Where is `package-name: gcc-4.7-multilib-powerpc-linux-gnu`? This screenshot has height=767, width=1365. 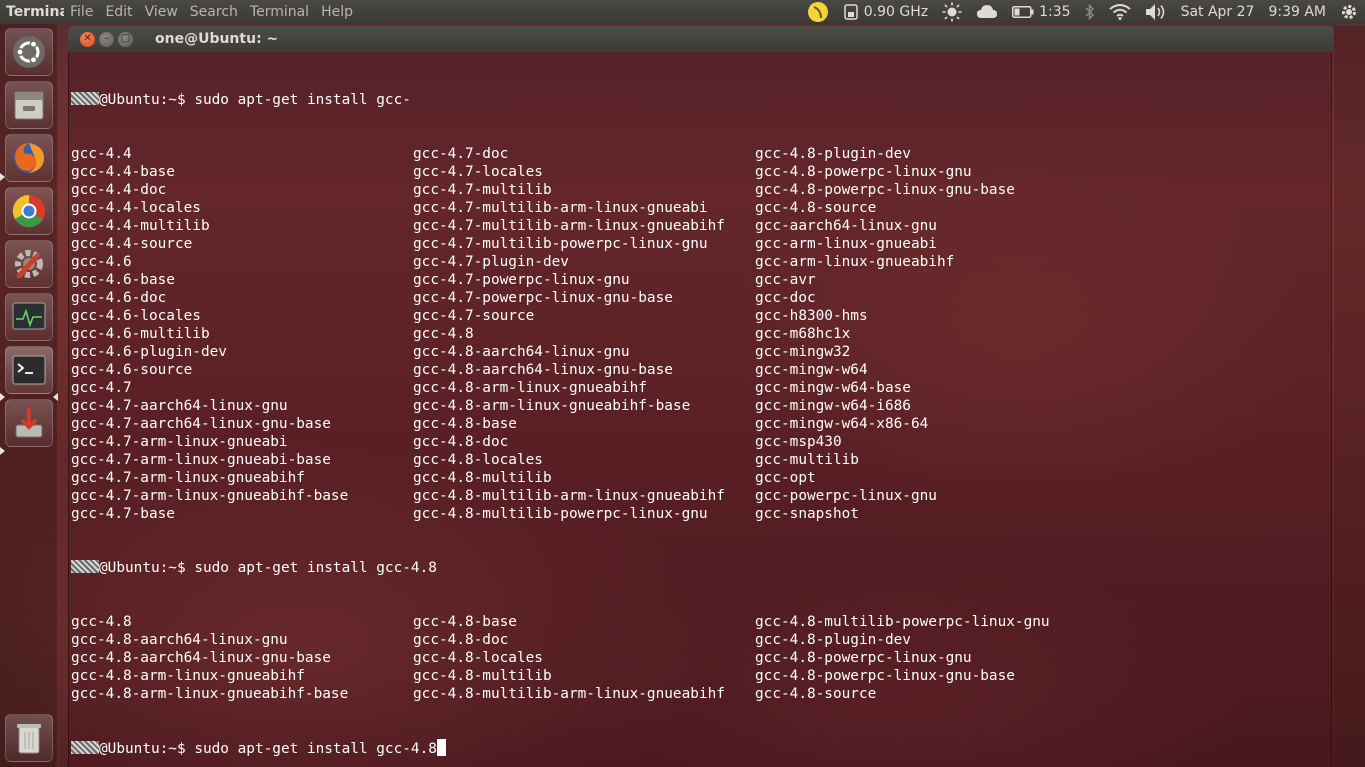
package-name: gcc-4.7-multilib-powerpc-linux-gnu is located at coordinates (560, 244).